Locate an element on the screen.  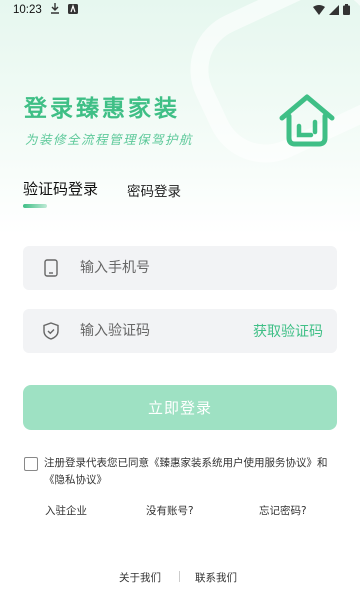
about-us-link: 关于我们 is located at coordinates (140, 577).